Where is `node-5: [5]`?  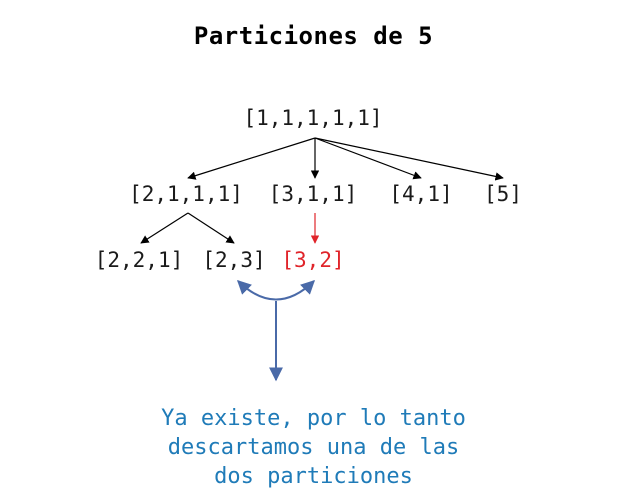
node-5: [5] is located at coordinates (503, 194).